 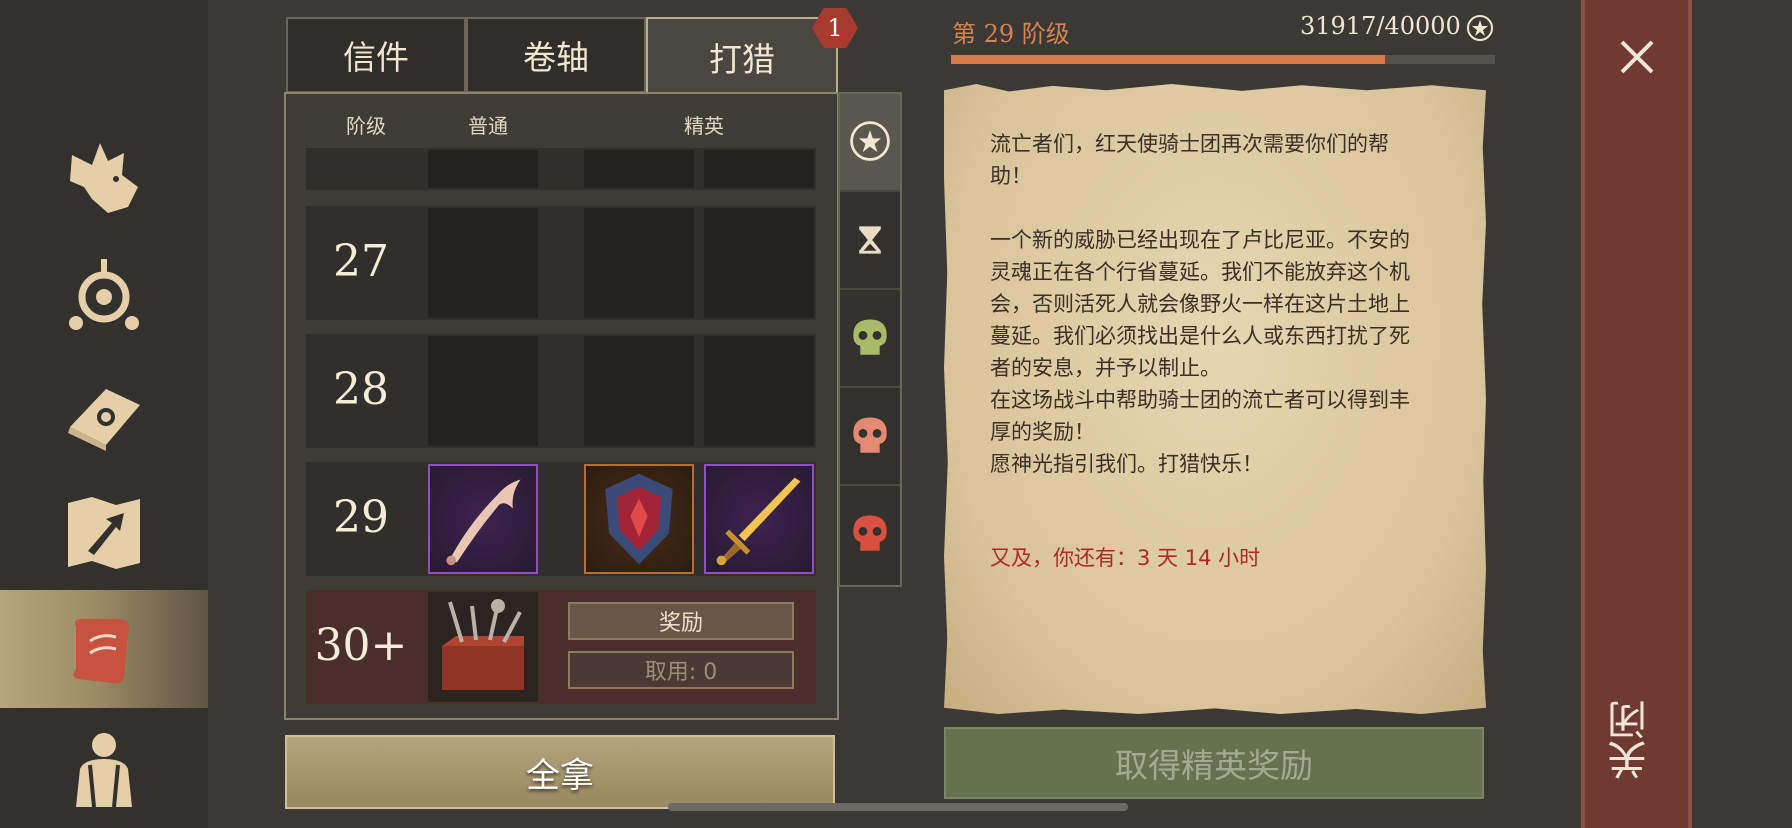 I want to click on close-icon, so click(x=1637, y=57).